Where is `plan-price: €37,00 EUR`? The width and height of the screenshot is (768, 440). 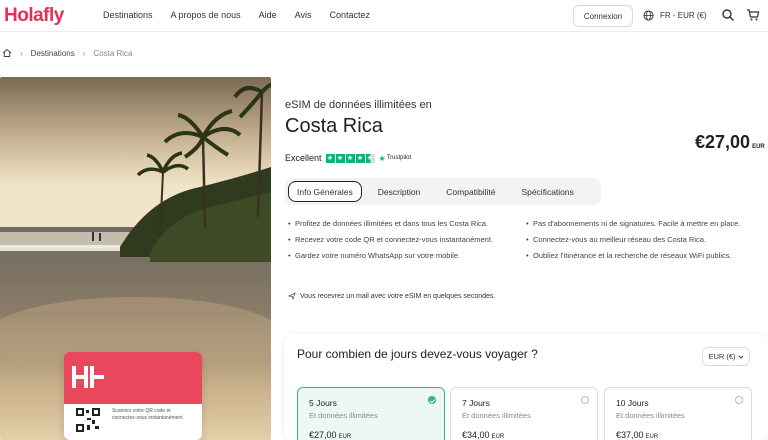
plan-price: €37,00 EUR is located at coordinates (637, 435).